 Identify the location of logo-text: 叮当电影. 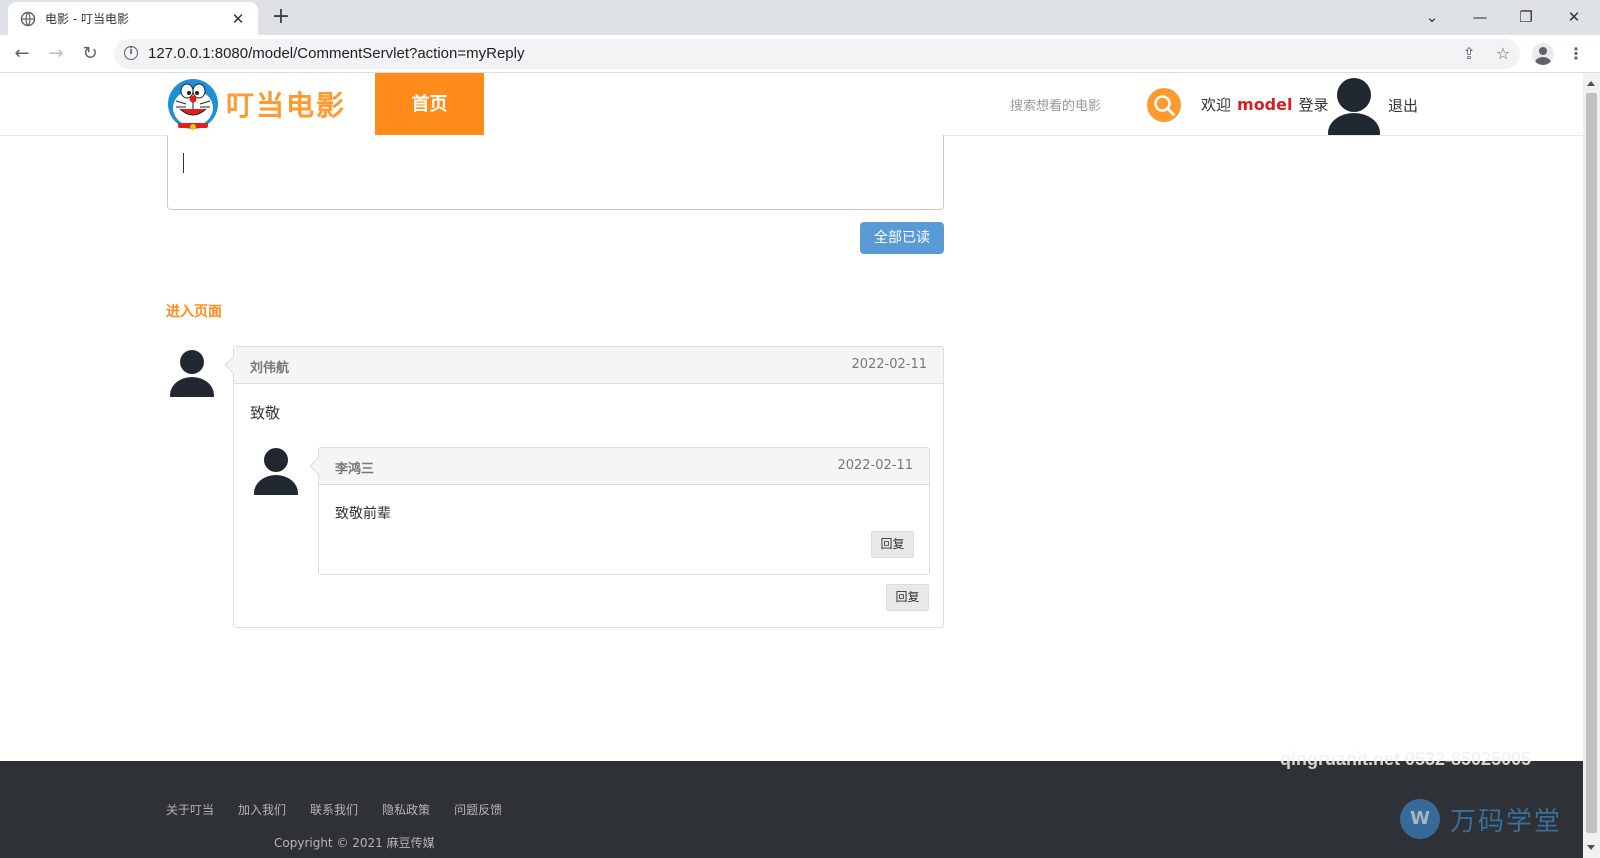
(286, 105).